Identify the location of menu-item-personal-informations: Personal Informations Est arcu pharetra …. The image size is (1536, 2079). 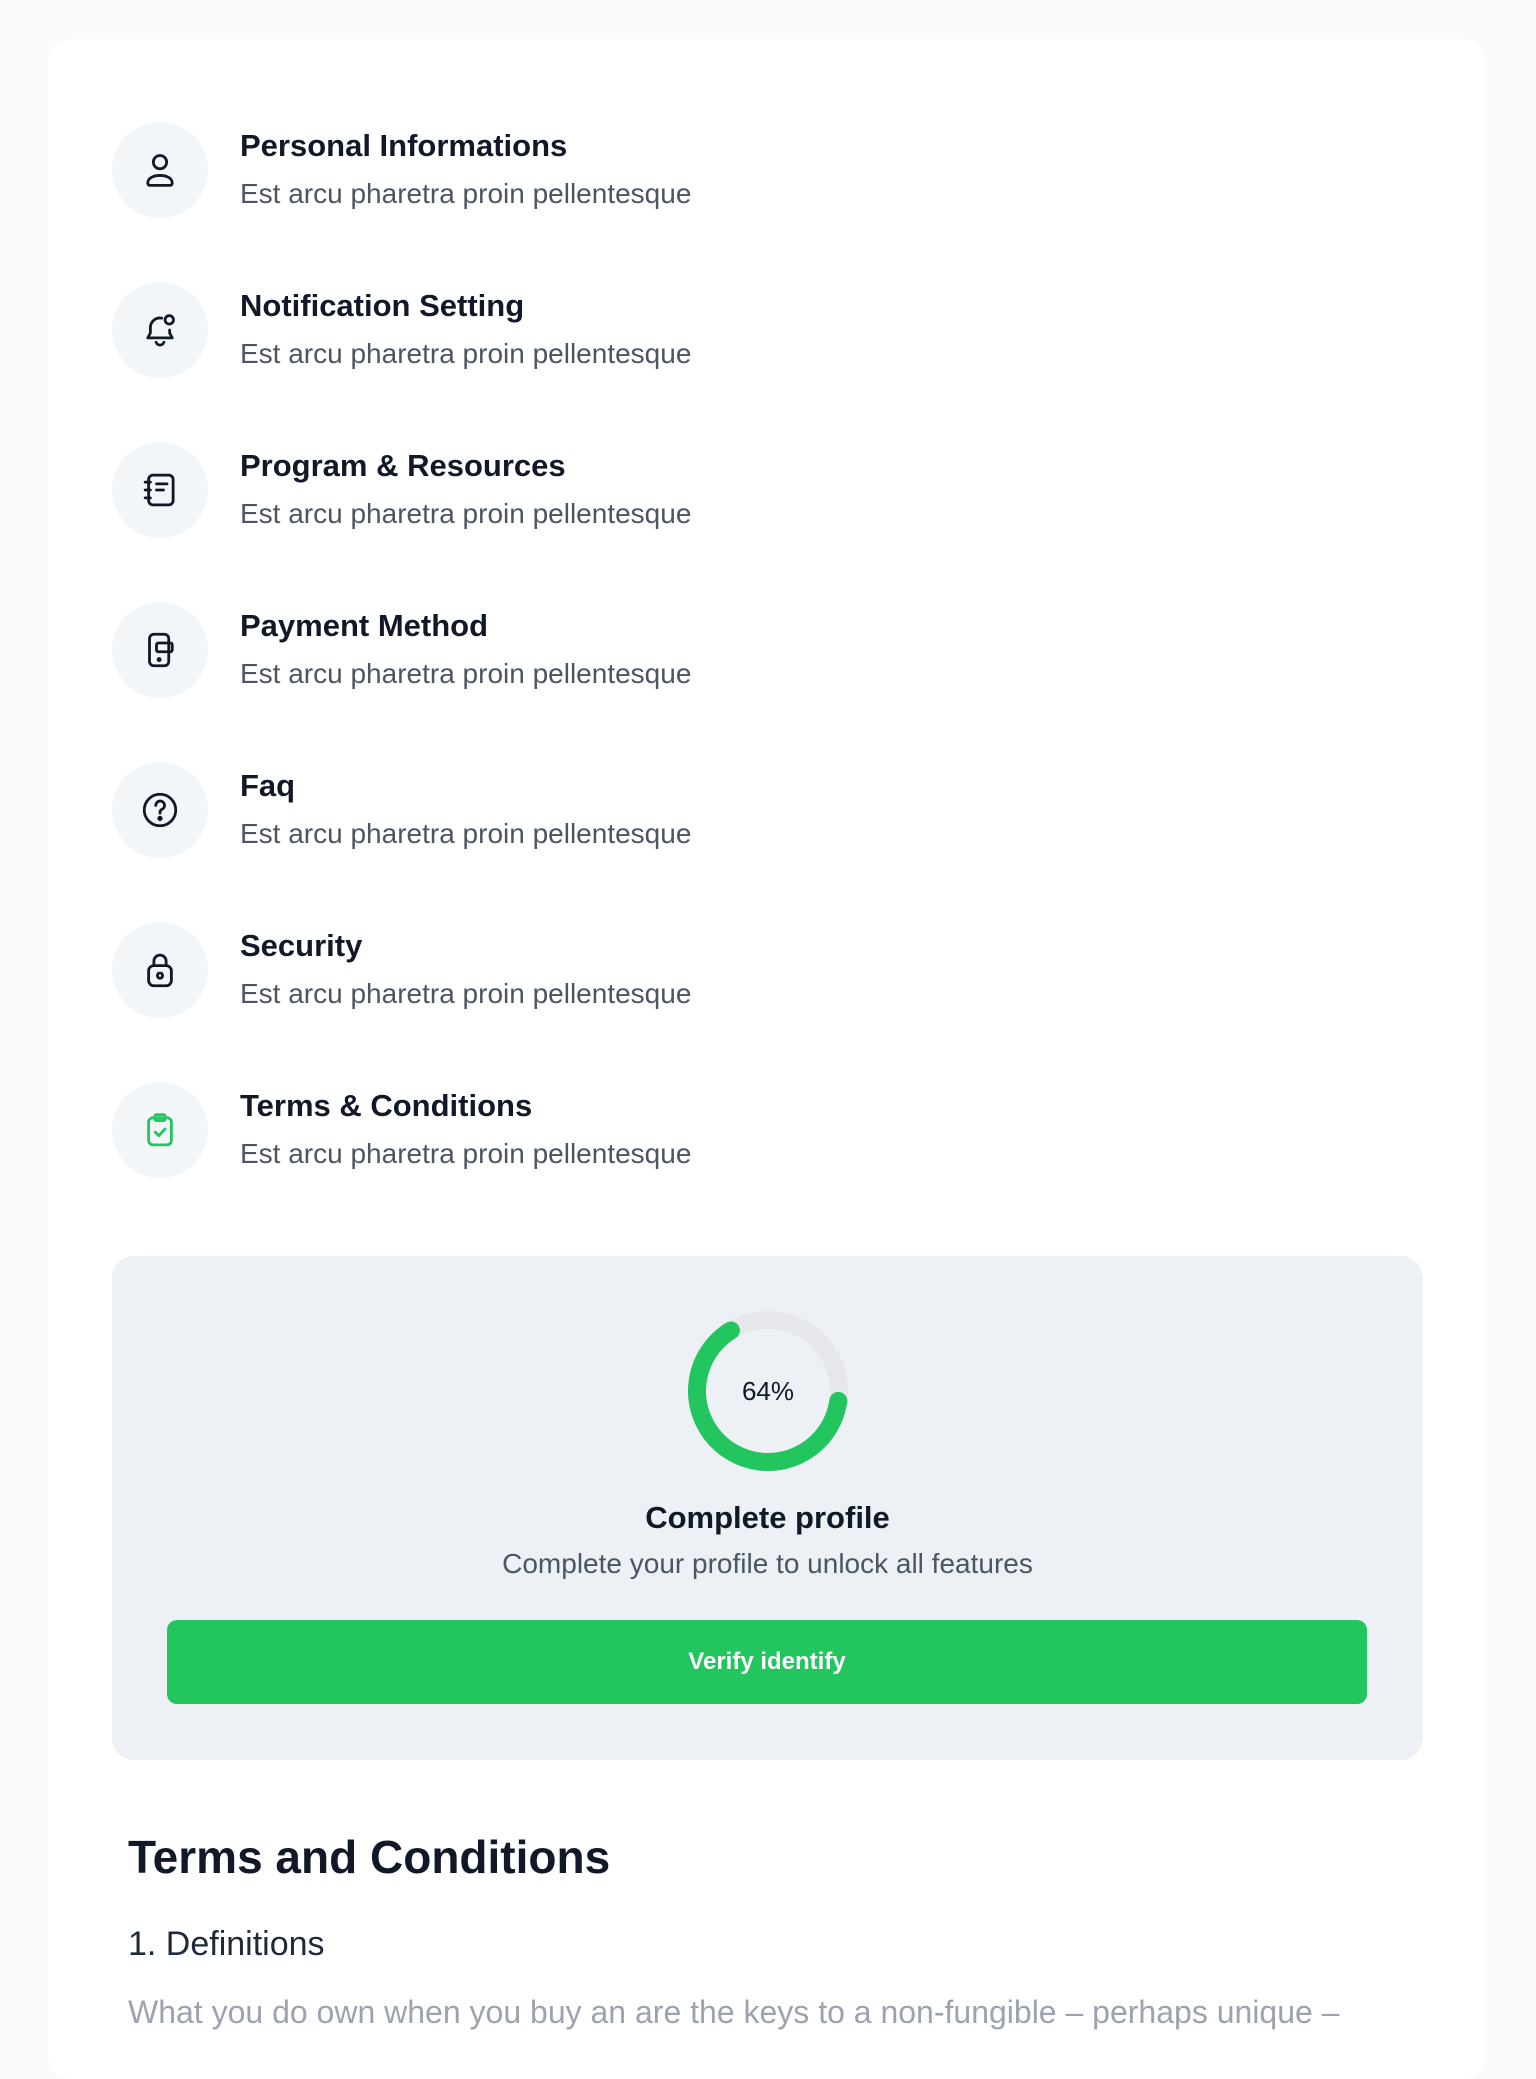
(462, 170).